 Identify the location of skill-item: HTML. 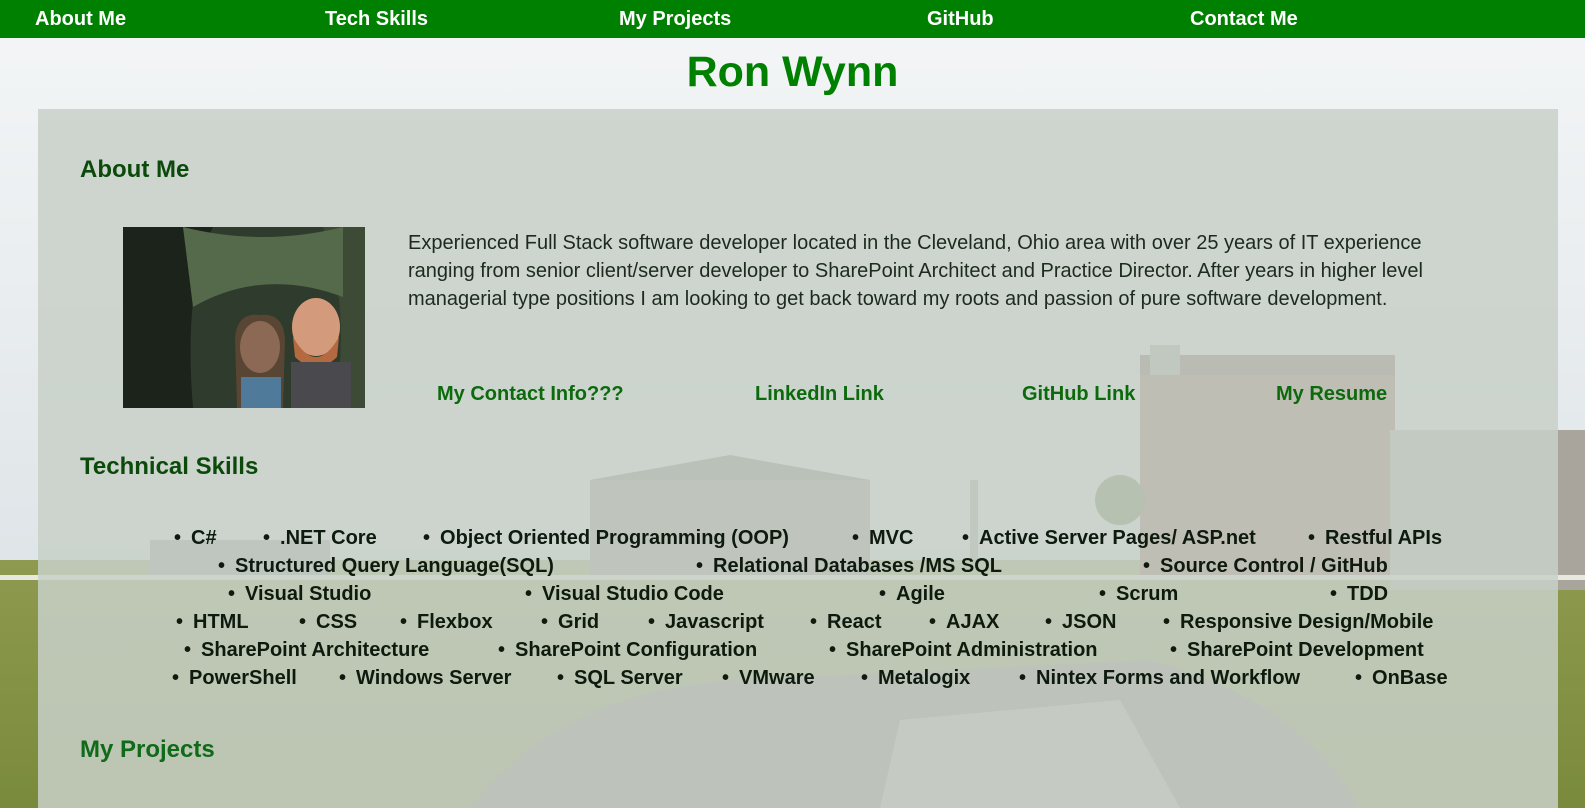
(212, 622).